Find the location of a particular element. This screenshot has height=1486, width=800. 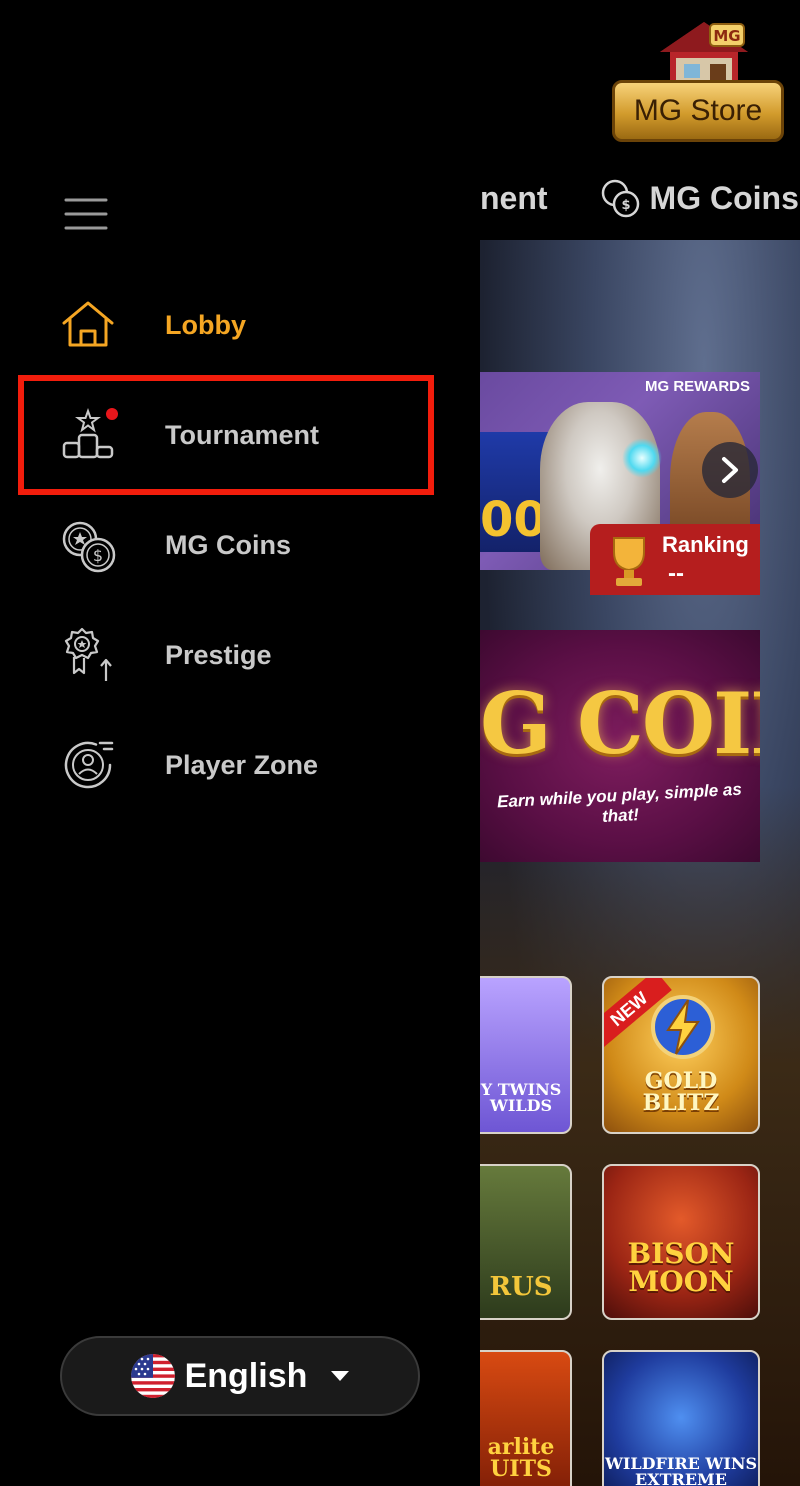

sidebar-item-prestige: Prestige is located at coordinates (240, 655).